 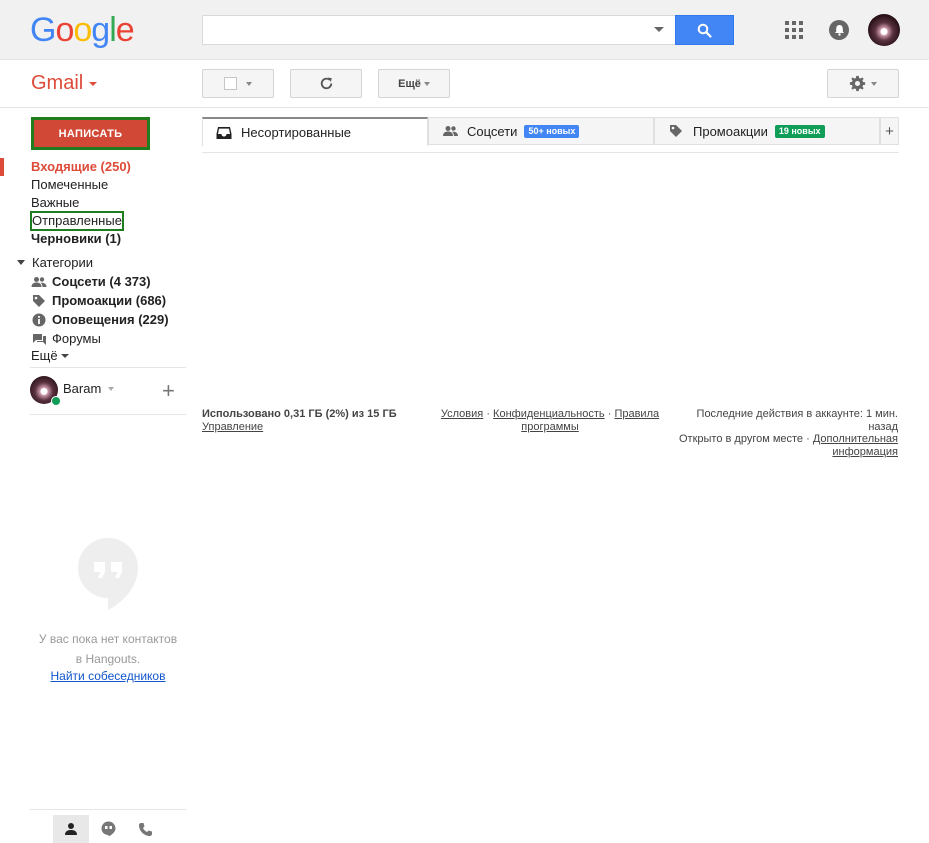 I want to click on sidebar-item-starred: Помеченные, so click(x=69, y=185).